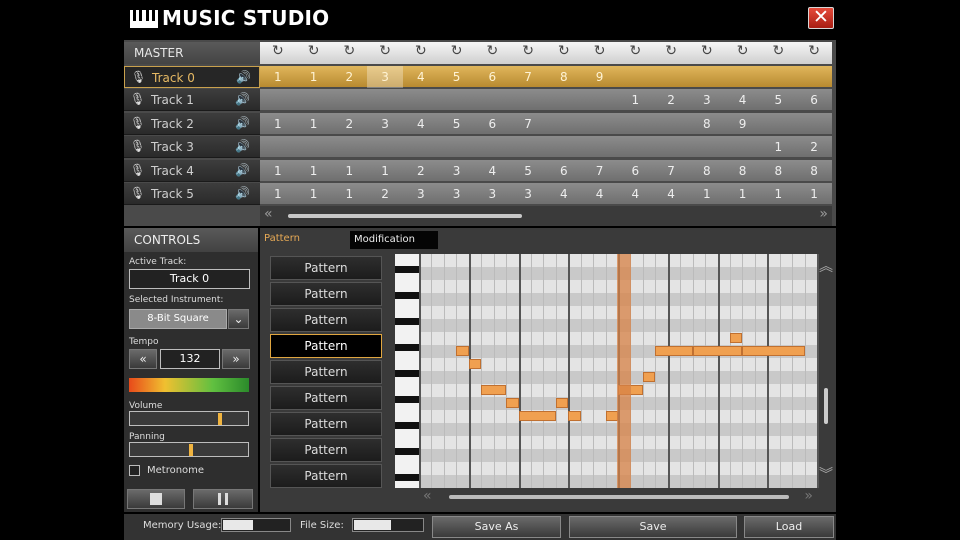  What do you see at coordinates (600, 77) in the screenshot?
I see `pattern-cell: 9` at bounding box center [600, 77].